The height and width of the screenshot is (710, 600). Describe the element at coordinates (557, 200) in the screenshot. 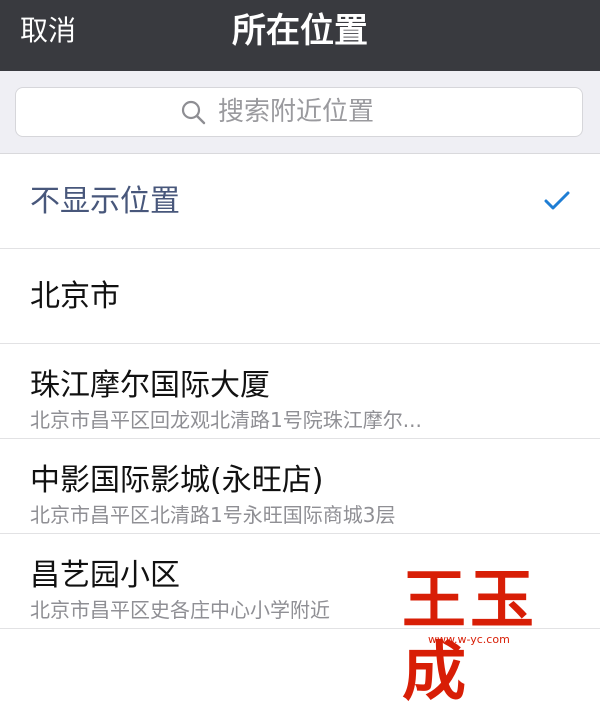

I see `checkmark-icon` at that location.